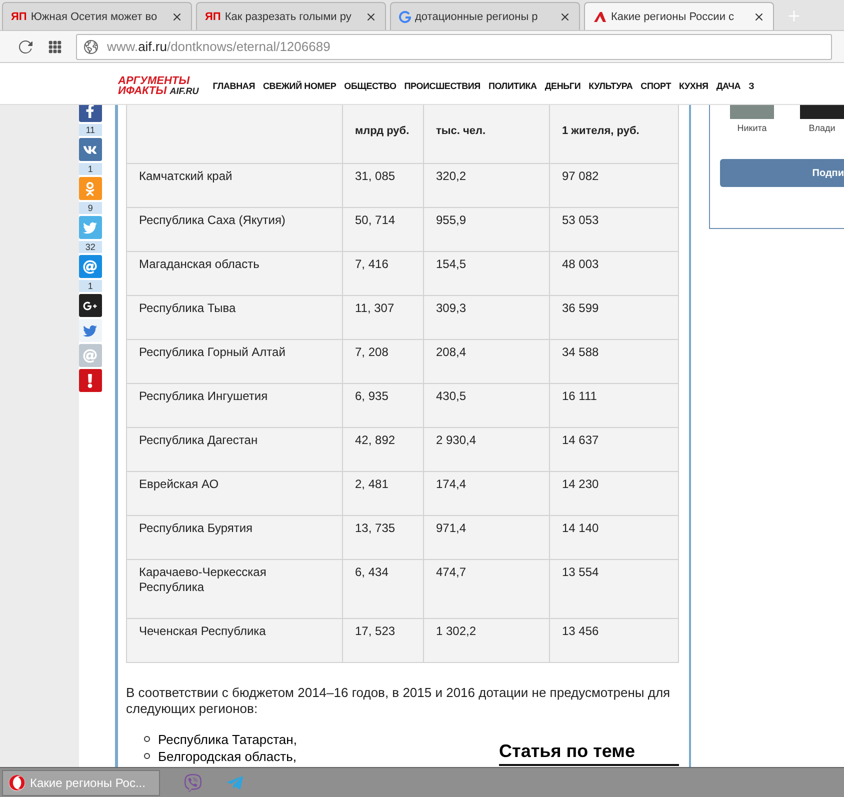 The image size is (844, 797). What do you see at coordinates (383, 273) in the screenshot?
I see `table-cell: 7, 416` at bounding box center [383, 273].